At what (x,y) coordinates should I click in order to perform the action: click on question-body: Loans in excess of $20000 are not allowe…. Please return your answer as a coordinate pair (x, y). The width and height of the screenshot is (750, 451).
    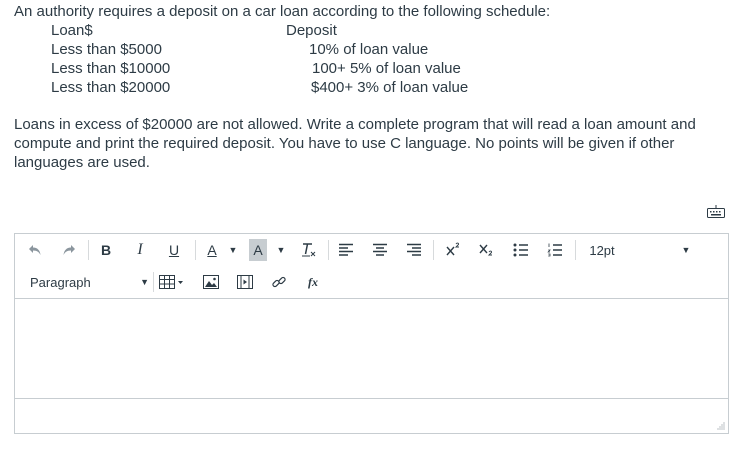
    Looking at the image, I should click on (355, 143).